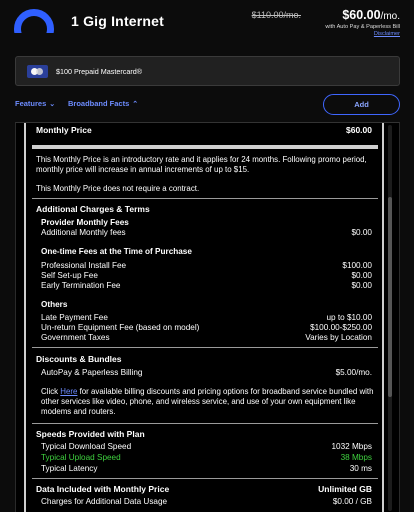 The width and height of the screenshot is (414, 512). What do you see at coordinates (37, 71) in the screenshot?
I see `mastercard-icon` at bounding box center [37, 71].